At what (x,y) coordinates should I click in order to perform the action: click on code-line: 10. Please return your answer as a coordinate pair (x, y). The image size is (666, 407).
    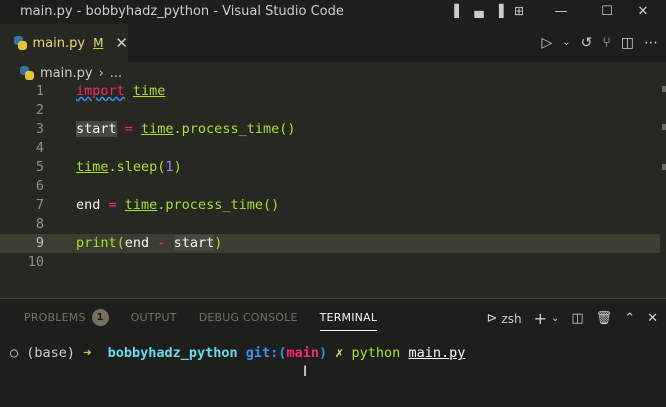
    Looking at the image, I should click on (330, 262).